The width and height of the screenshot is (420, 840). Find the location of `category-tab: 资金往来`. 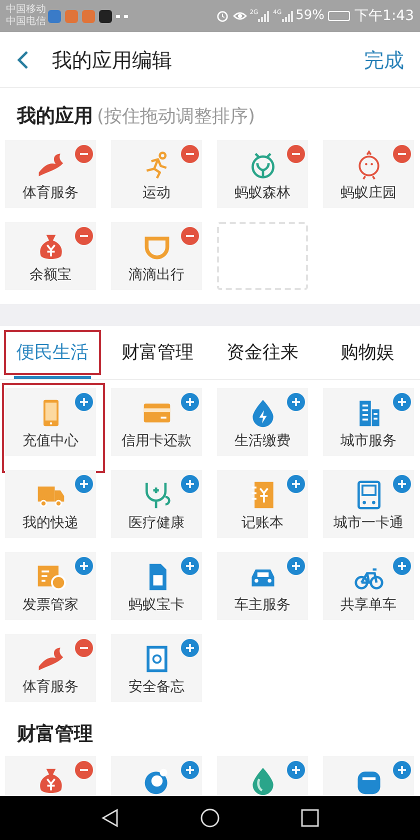

category-tab: 资金往来 is located at coordinates (262, 352).